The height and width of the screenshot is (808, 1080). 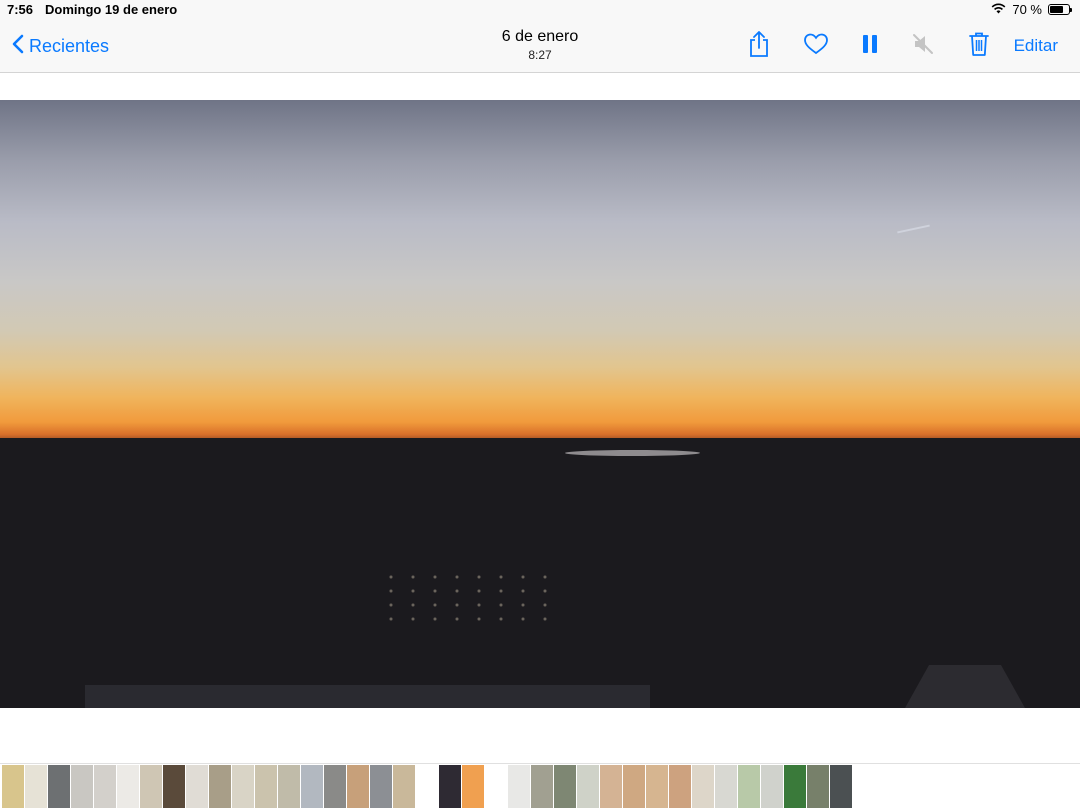 I want to click on pause-icon, so click(x=870, y=46).